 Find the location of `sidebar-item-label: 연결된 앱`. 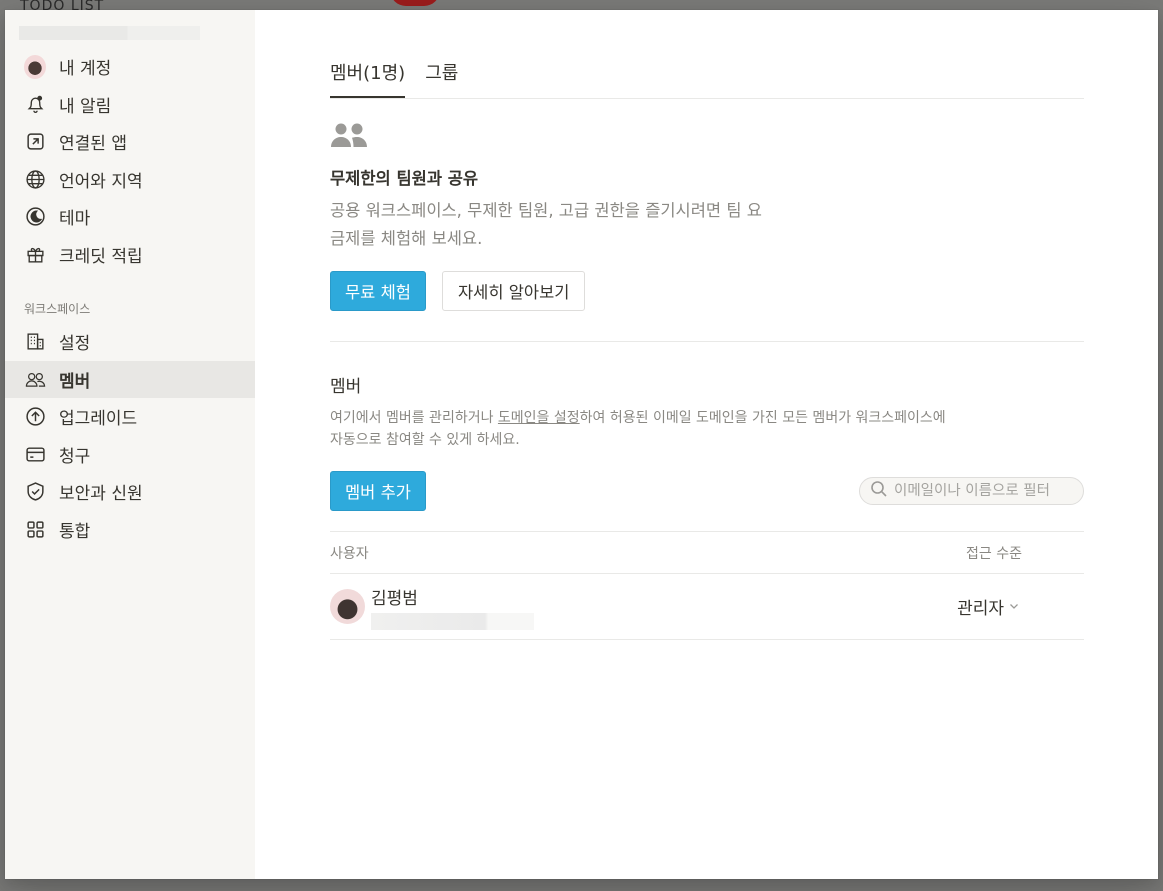

sidebar-item-label: 연결된 앱 is located at coordinates (93, 144).